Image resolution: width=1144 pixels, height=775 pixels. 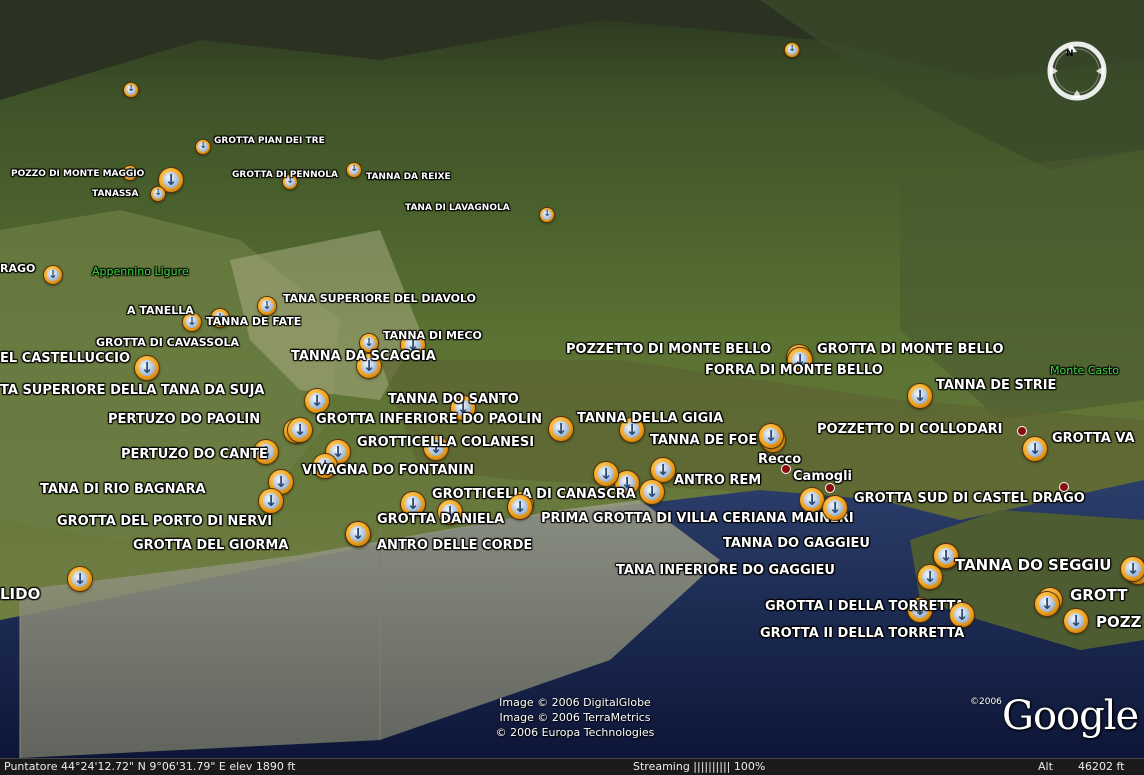 What do you see at coordinates (457, 208) in the screenshot?
I see `placemark-label: TANA DI LAVAGNOLA` at bounding box center [457, 208].